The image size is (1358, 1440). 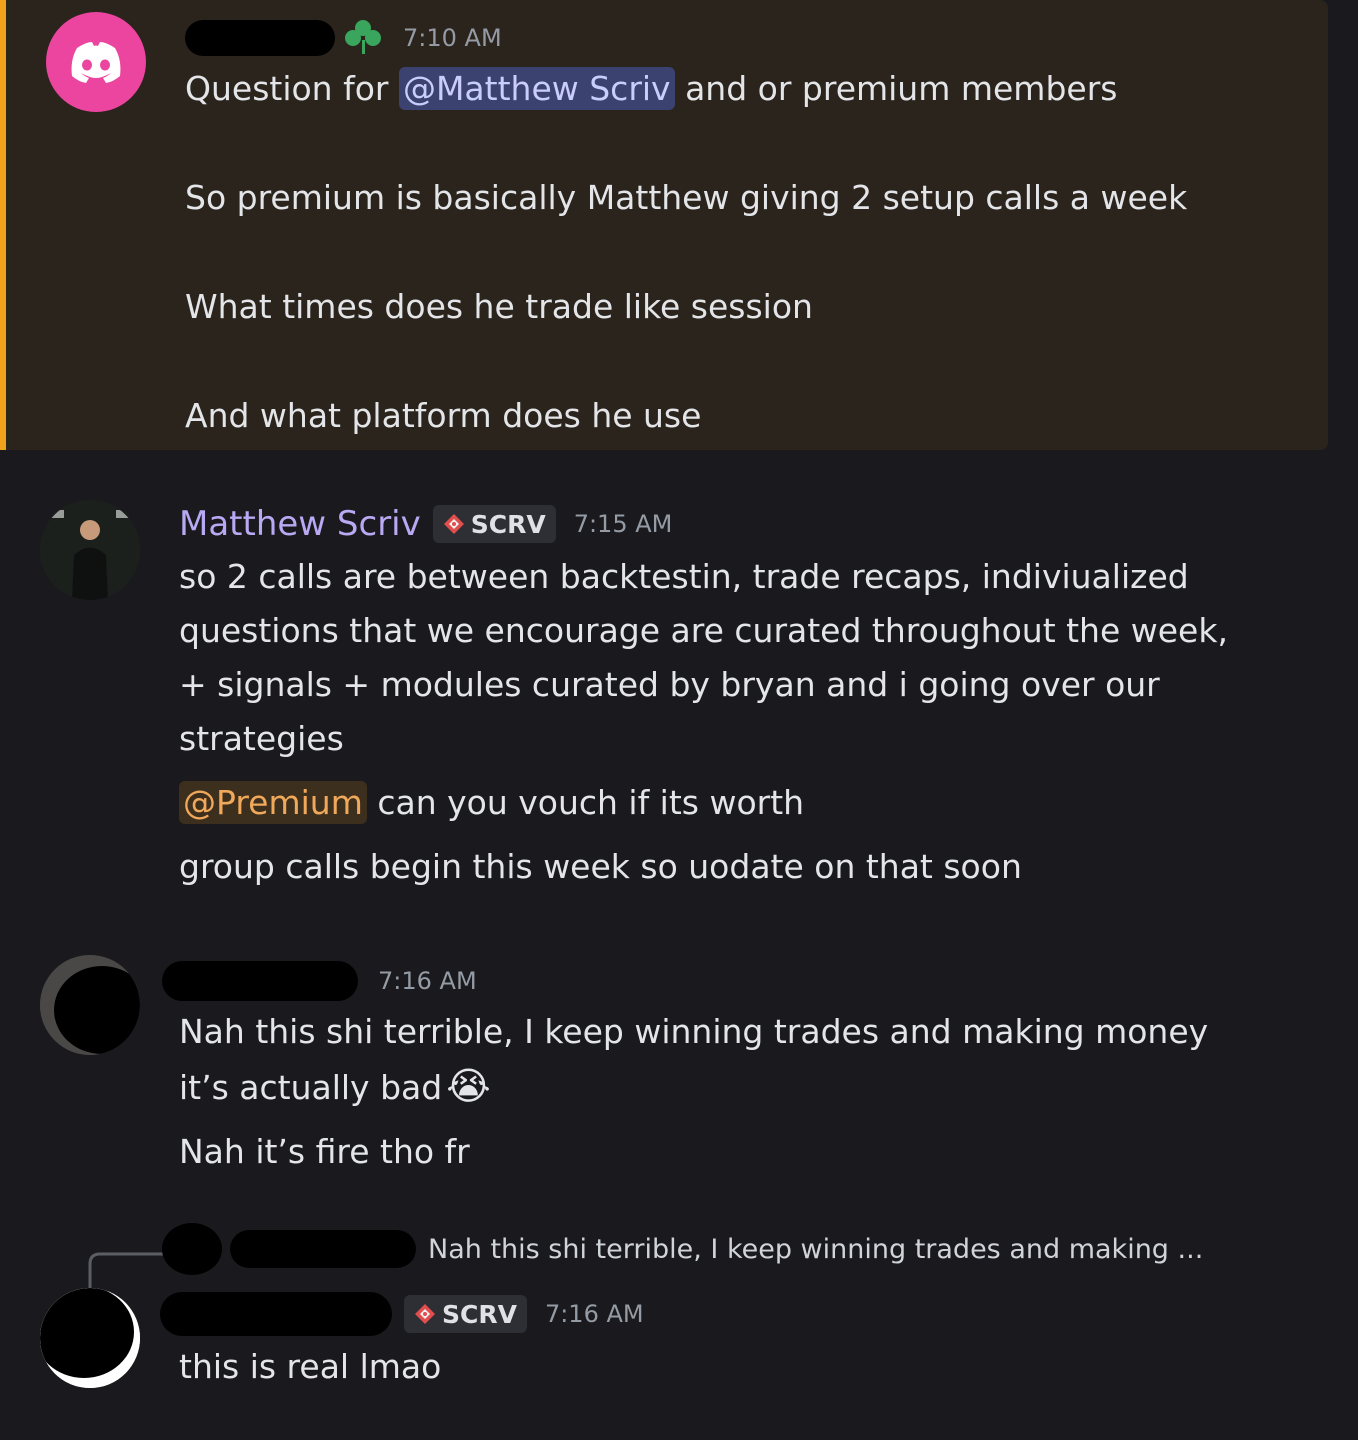 I want to click on author-name: Matthew Scriv, so click(x=300, y=524).